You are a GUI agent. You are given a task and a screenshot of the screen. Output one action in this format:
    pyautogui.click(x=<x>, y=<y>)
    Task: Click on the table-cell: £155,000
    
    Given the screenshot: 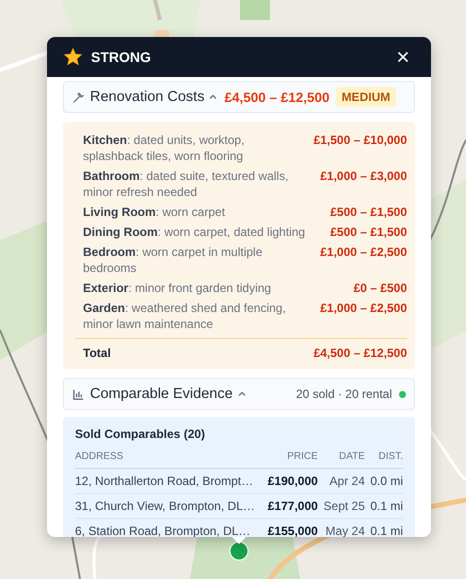 What is the action you would take?
    pyautogui.click(x=290, y=527)
    